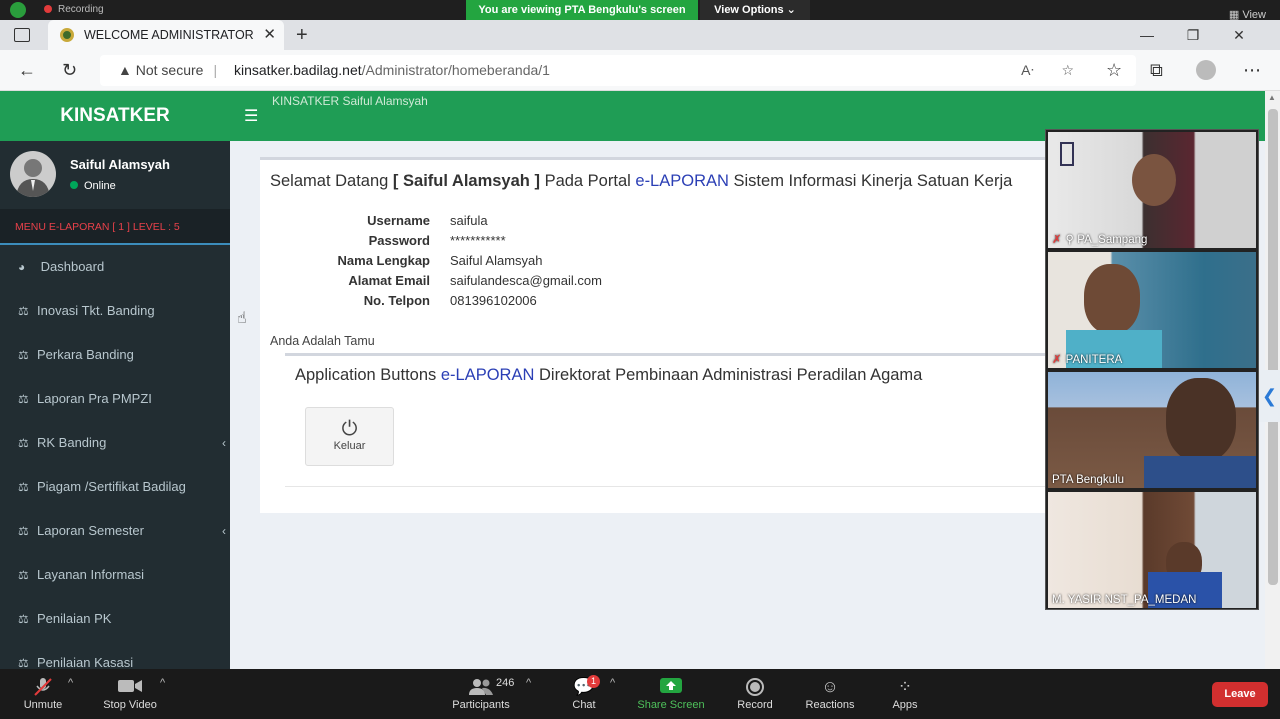 The width and height of the screenshot is (1280, 719). What do you see at coordinates (74, 185) in the screenshot?
I see `online-dot-icon` at bounding box center [74, 185].